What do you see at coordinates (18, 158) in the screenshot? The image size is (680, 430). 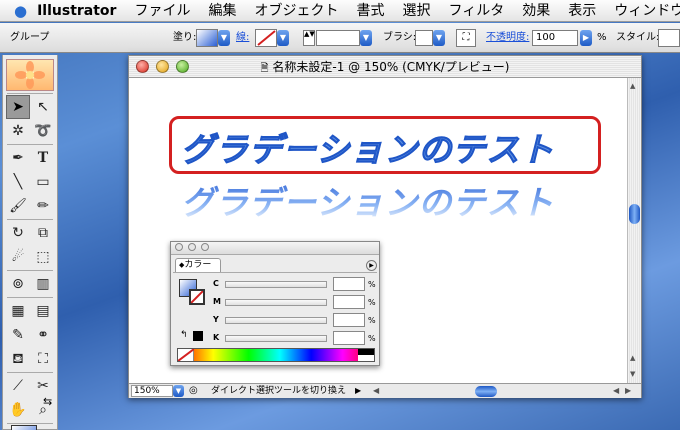 I see `pen-tool-icon: ✒` at bounding box center [18, 158].